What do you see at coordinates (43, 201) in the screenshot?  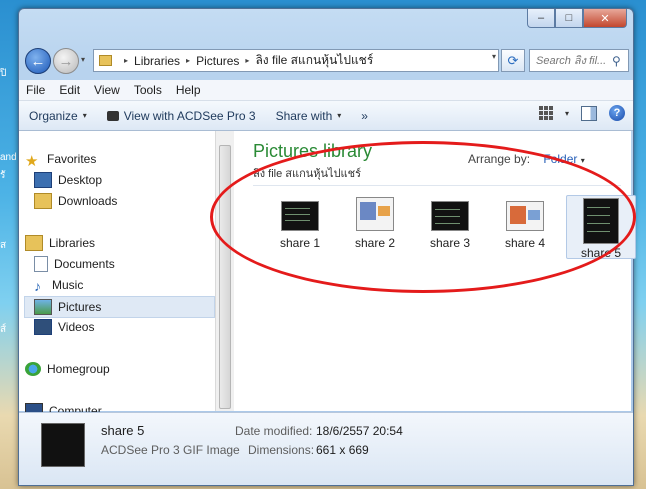 I see `downloads-icon` at bounding box center [43, 201].